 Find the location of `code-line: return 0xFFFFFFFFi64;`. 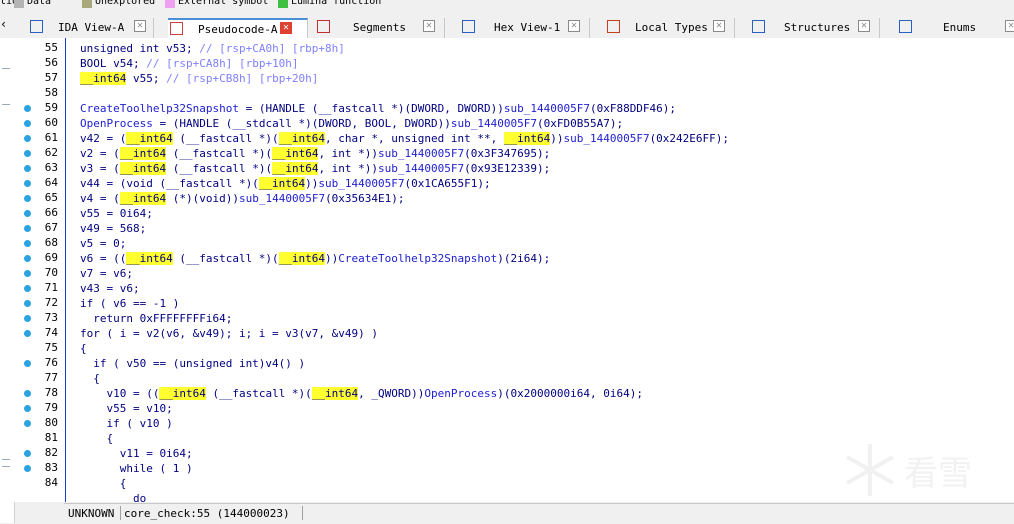

code-line: return 0xFFFFFFFFi64; is located at coordinates (156, 318).